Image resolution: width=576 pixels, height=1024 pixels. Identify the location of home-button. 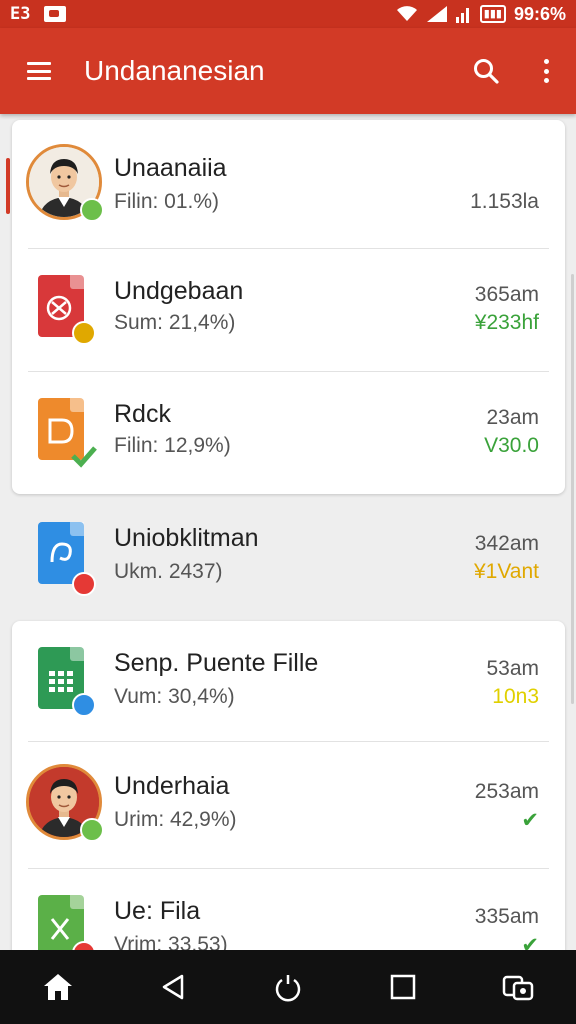
(58, 987).